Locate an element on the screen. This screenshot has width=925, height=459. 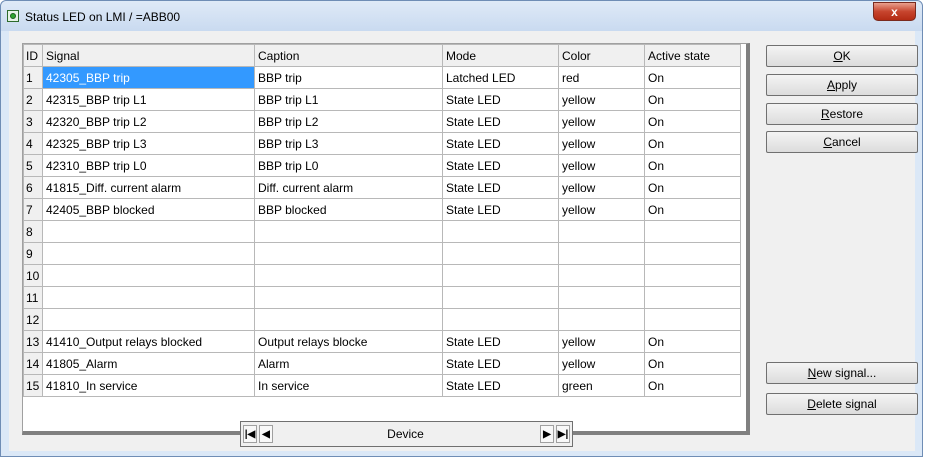
row-id-cell: 9 is located at coordinates (33, 253).